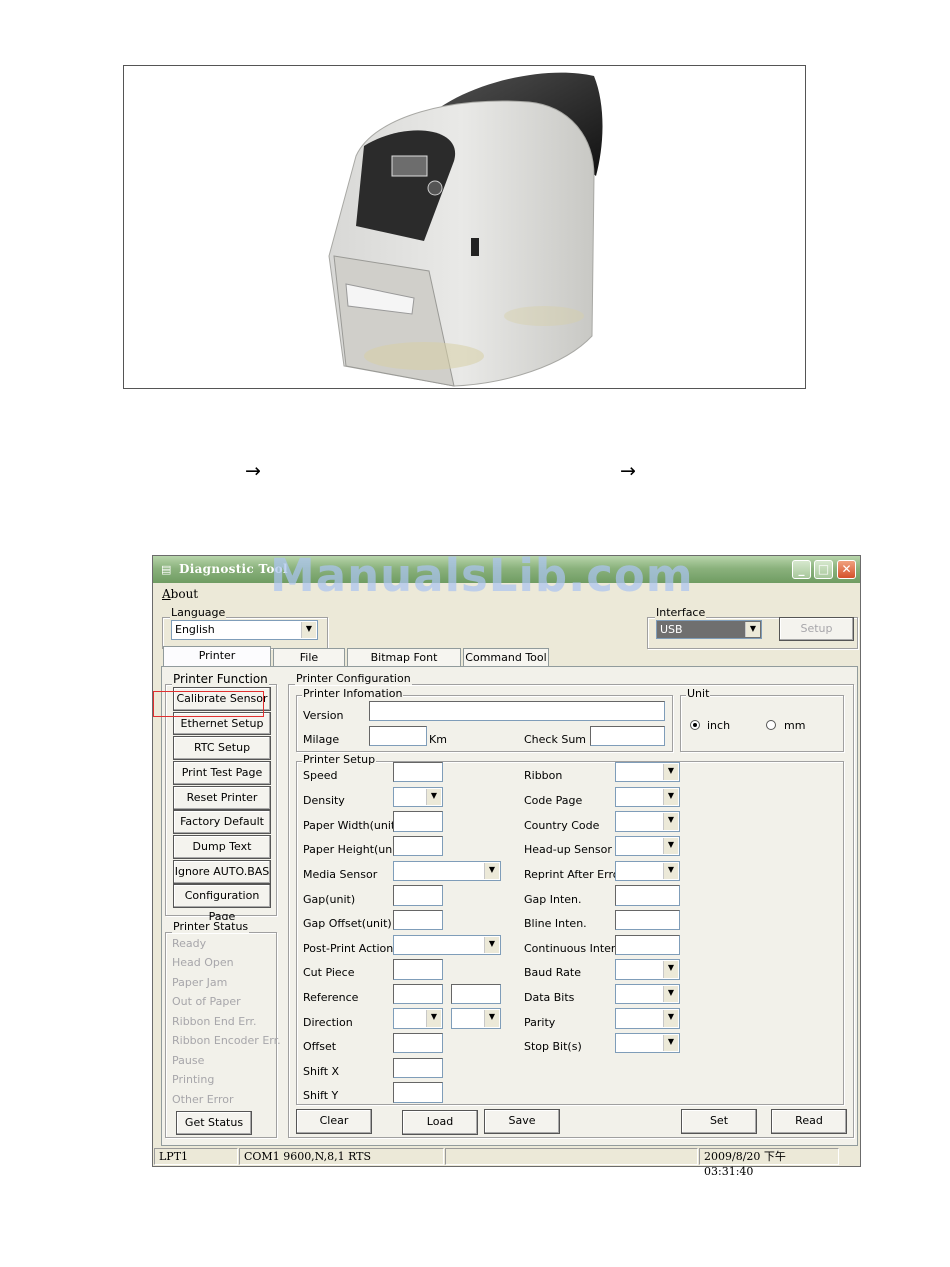 The height and width of the screenshot is (1267, 950). I want to click on status-ribbon-end: Ribbon End Err., so click(214, 1021).